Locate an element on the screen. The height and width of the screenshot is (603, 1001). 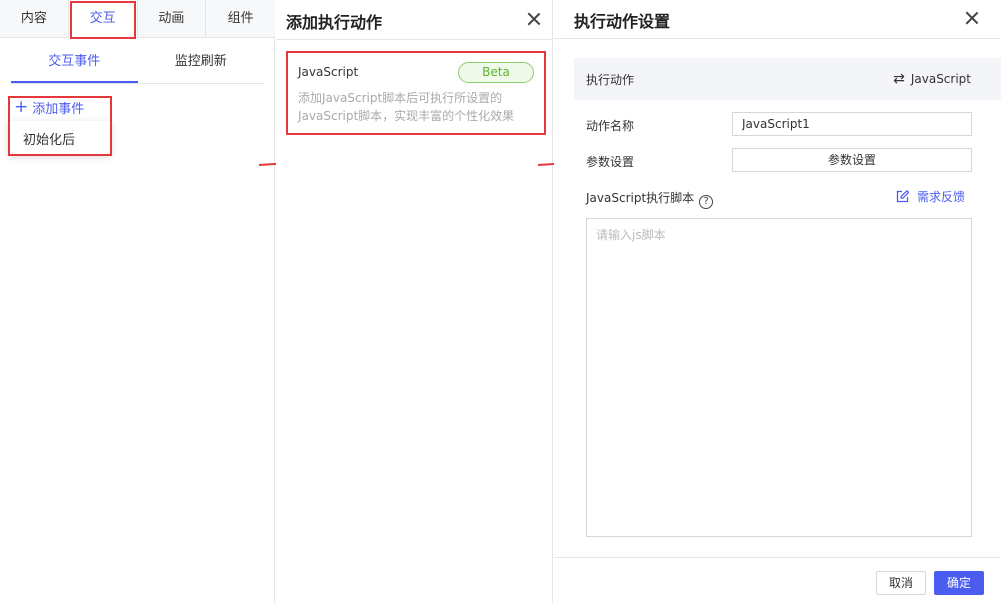
feedback-link: 需求反馈 is located at coordinates (930, 196).